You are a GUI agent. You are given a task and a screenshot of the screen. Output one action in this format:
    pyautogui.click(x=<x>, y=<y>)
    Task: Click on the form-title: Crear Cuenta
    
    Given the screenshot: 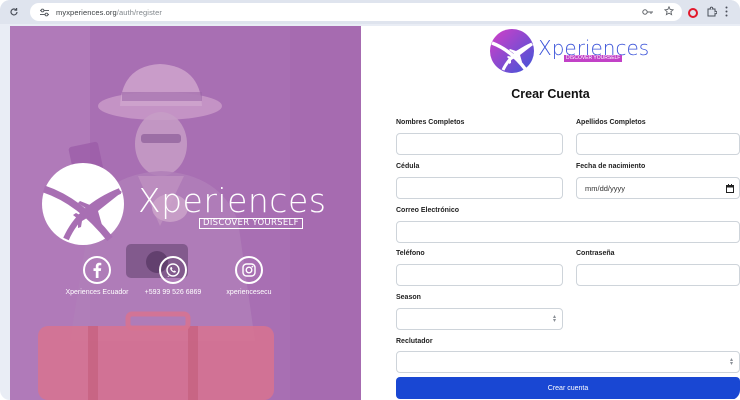 What is the action you would take?
    pyautogui.click(x=550, y=94)
    